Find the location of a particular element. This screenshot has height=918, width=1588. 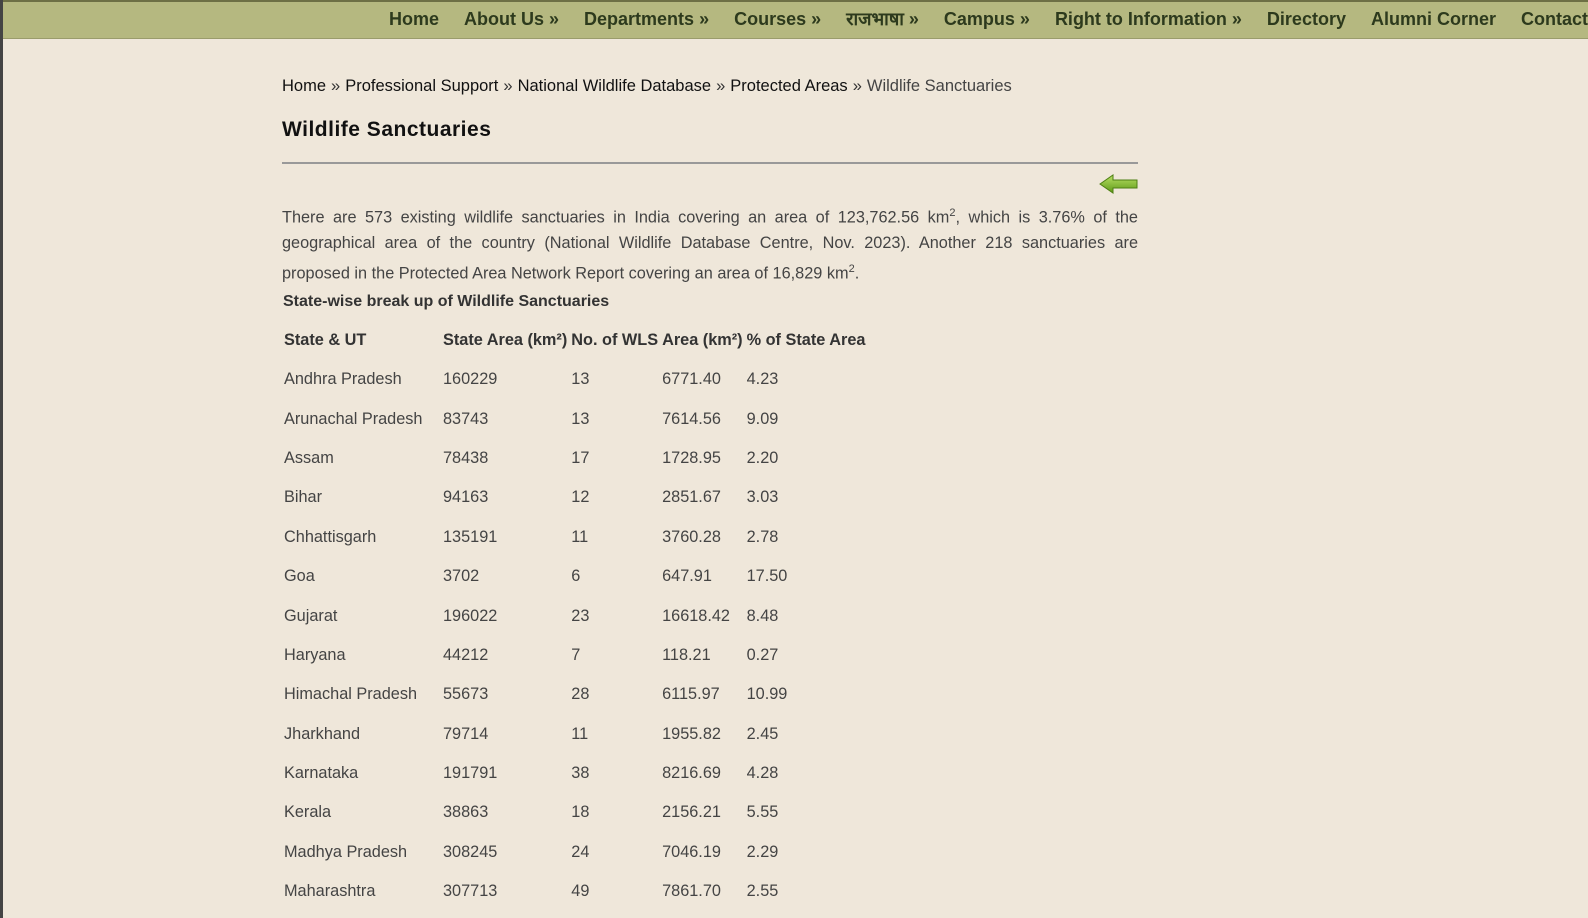

nav-directory: Directory is located at coordinates (1306, 19).